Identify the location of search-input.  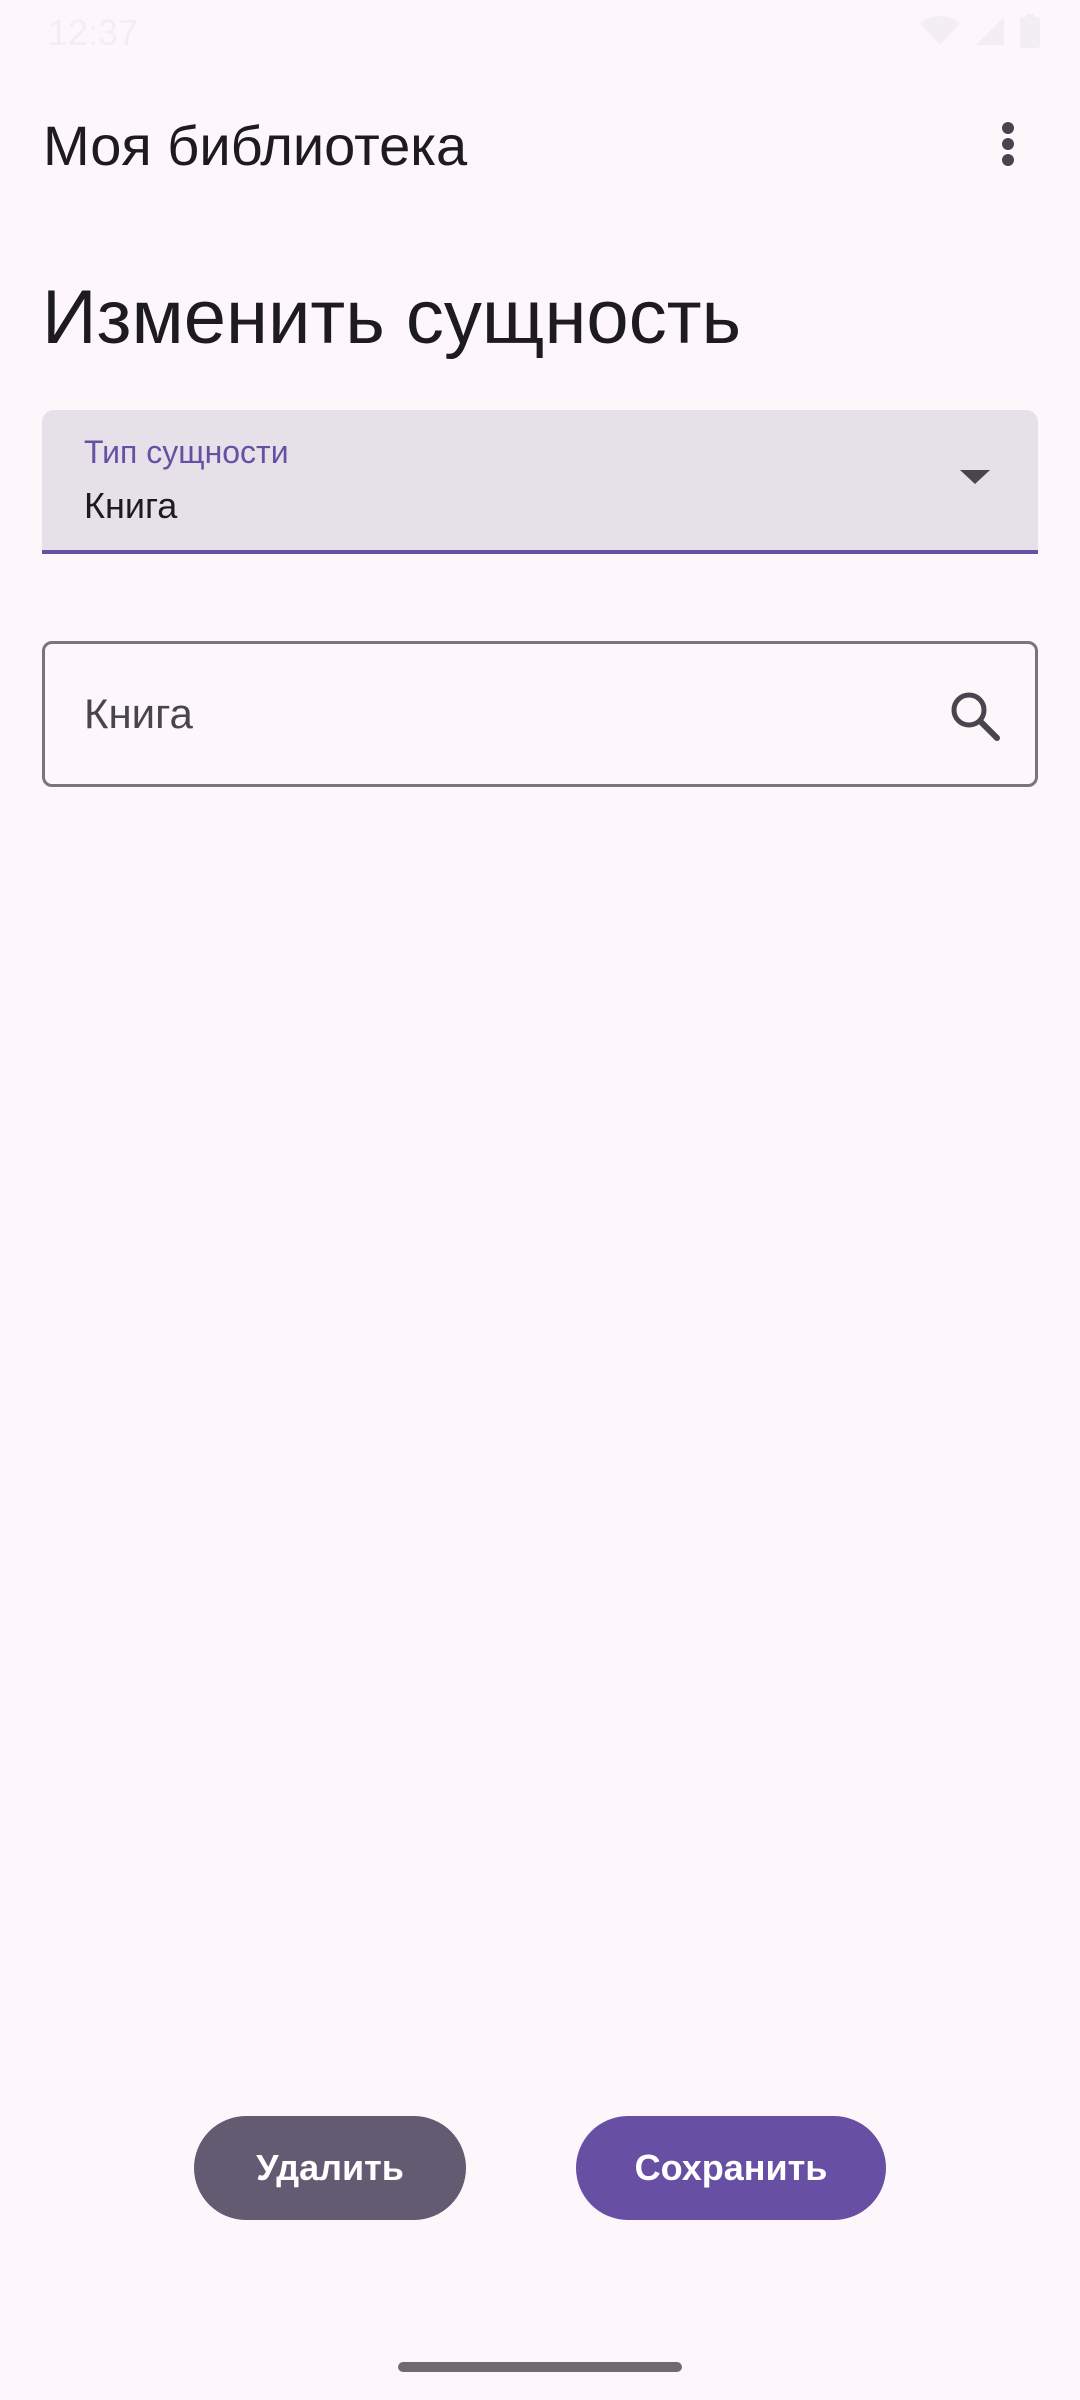
(504, 714).